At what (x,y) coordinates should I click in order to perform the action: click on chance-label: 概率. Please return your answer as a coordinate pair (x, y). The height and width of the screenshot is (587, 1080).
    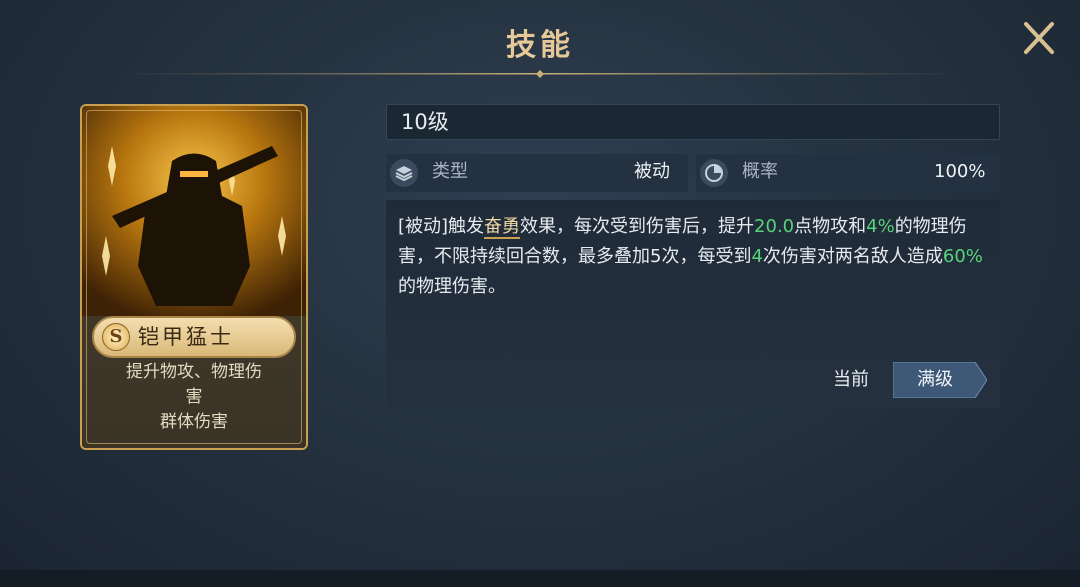
    Looking at the image, I should click on (760, 171).